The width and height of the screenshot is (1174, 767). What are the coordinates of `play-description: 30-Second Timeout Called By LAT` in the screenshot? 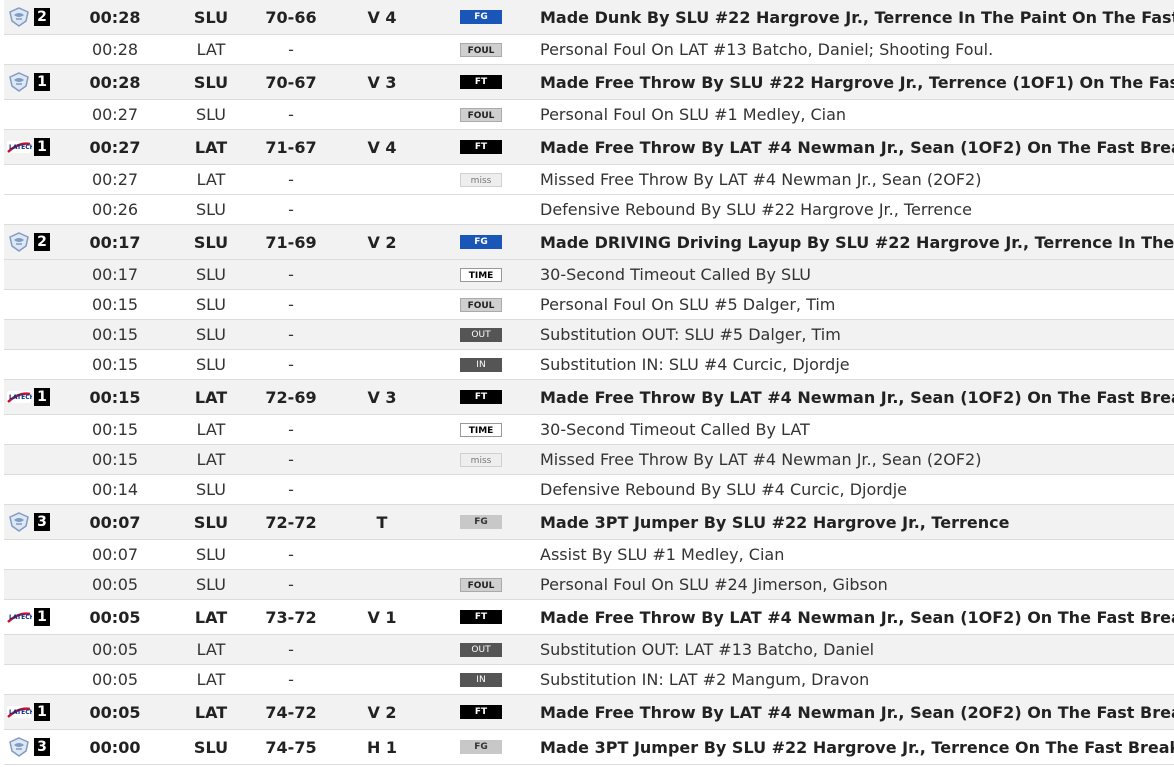 It's located at (675, 429).